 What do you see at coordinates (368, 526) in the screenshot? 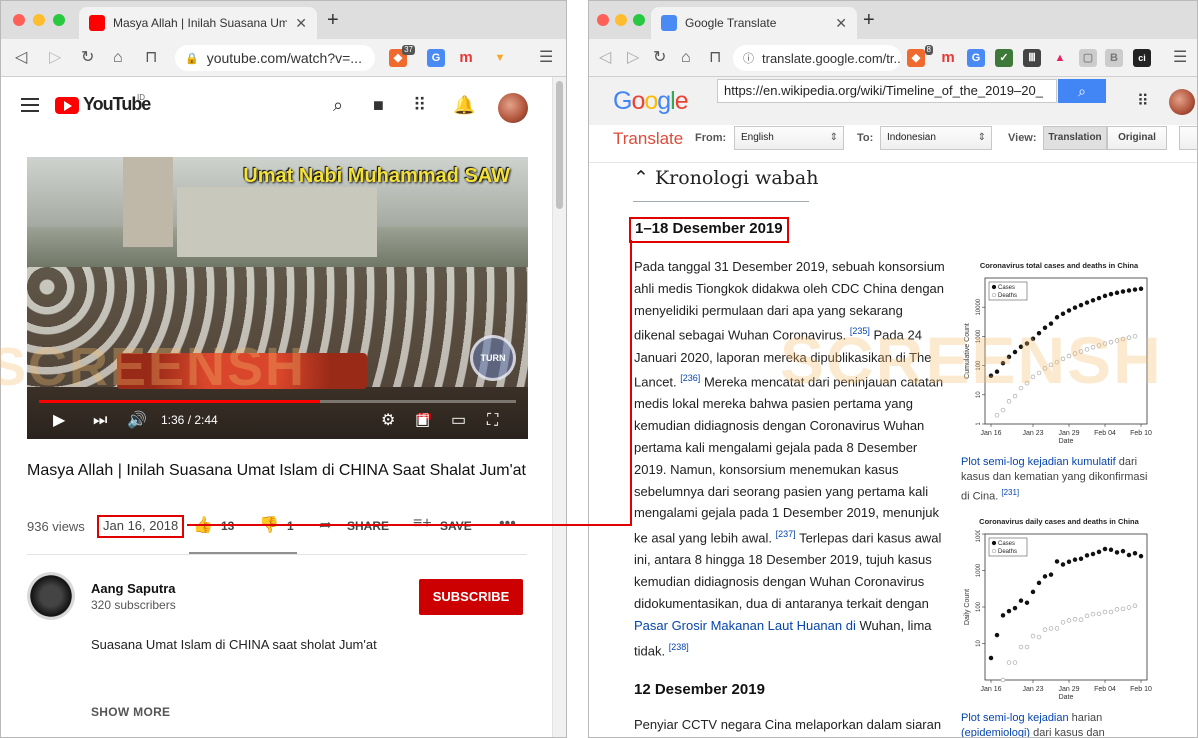
I see `share-button: SHARE` at bounding box center [368, 526].